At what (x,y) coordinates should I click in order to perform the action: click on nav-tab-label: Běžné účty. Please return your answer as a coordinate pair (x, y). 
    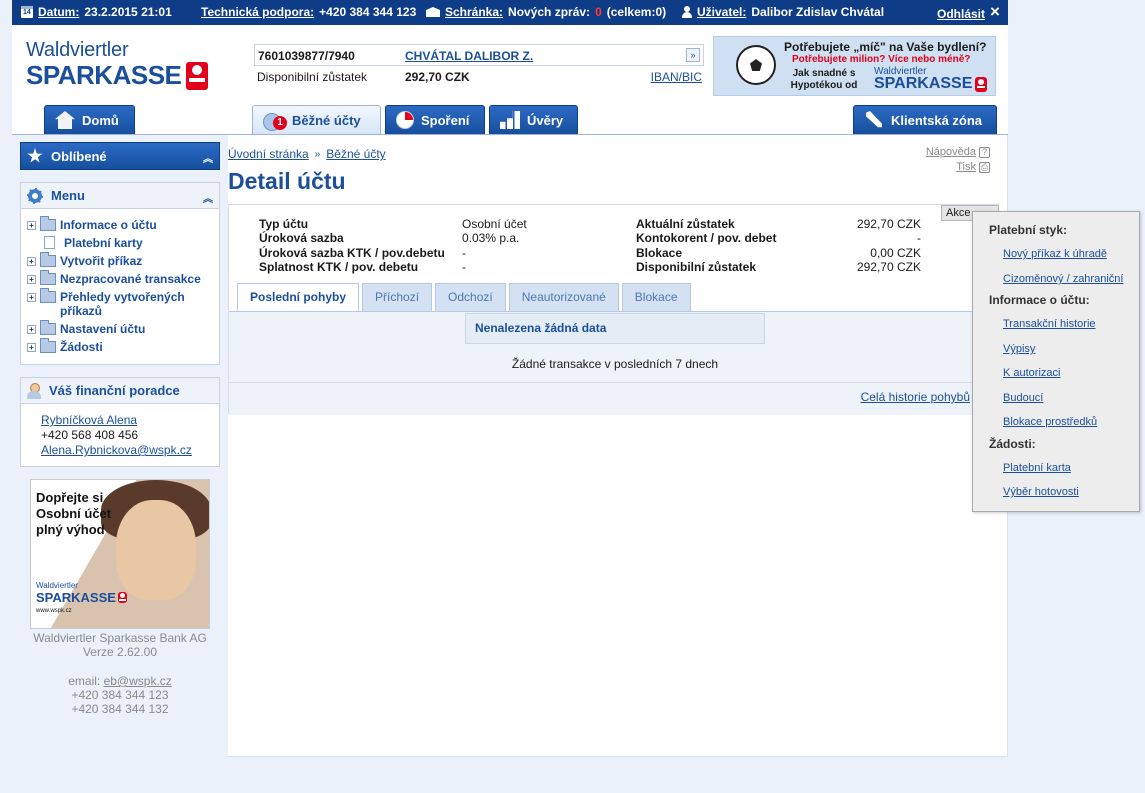
    Looking at the image, I should click on (326, 120).